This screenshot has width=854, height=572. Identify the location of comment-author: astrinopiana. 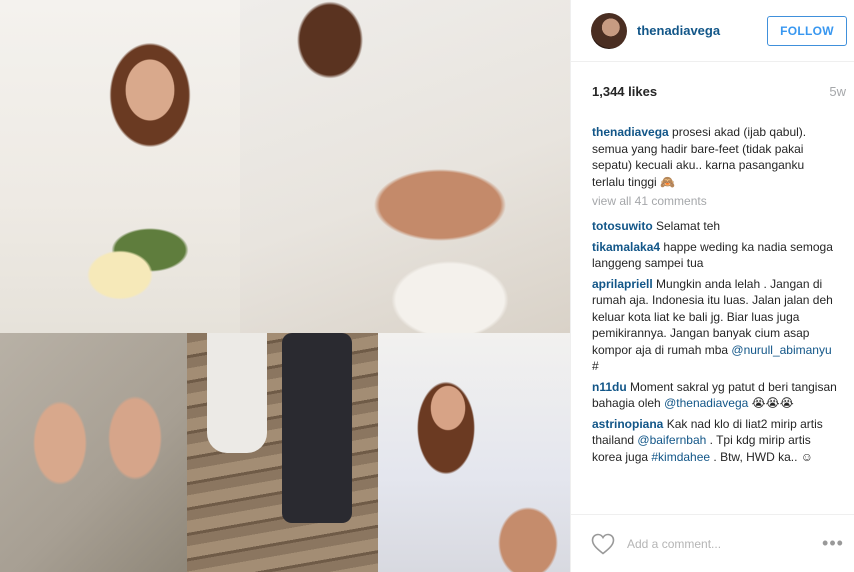
(627, 424).